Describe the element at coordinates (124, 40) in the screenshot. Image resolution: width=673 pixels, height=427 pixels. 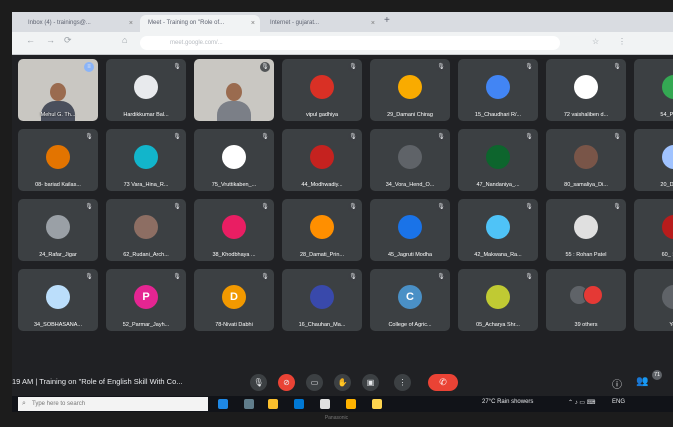
I see `home-icon: ⌂` at that location.